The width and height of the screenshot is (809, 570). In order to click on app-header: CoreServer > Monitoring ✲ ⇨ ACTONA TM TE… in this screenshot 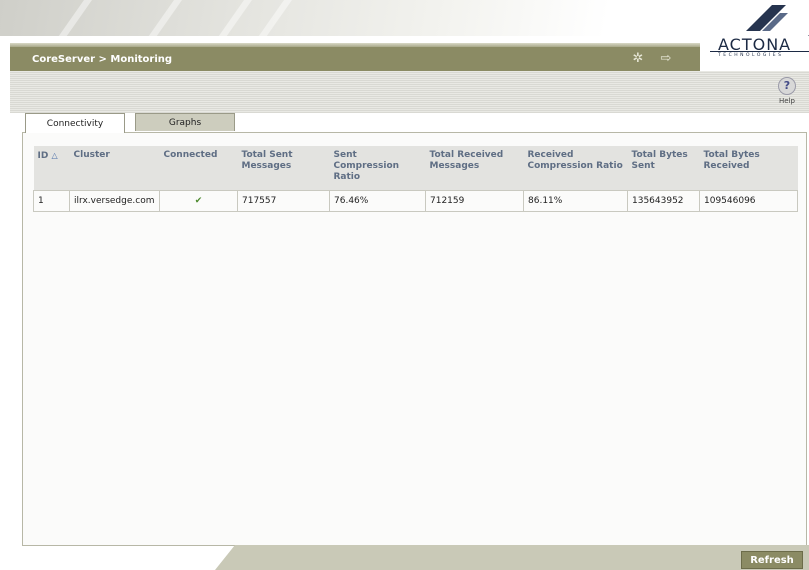, I will do `click(409, 38)`.